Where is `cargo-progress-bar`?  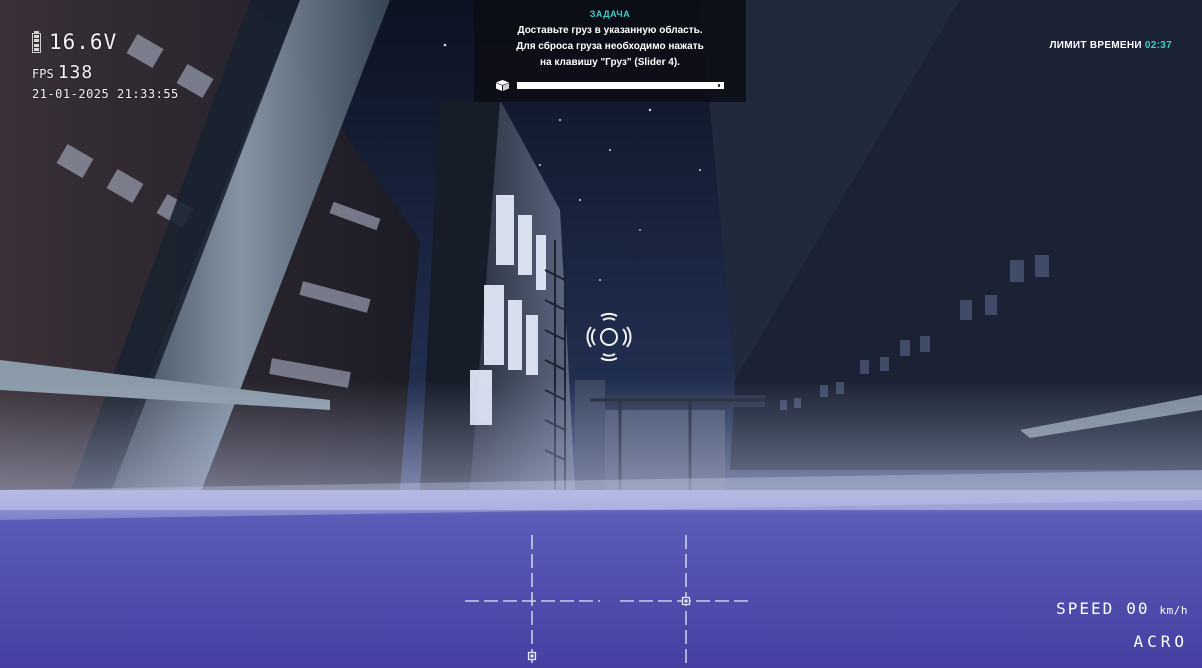
cargo-progress-bar is located at coordinates (620, 85).